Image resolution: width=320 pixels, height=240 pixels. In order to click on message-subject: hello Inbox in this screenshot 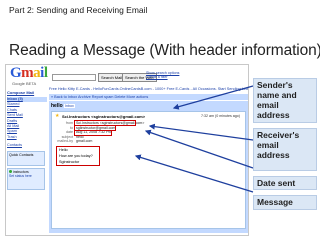, I will do `click(63, 106)`.